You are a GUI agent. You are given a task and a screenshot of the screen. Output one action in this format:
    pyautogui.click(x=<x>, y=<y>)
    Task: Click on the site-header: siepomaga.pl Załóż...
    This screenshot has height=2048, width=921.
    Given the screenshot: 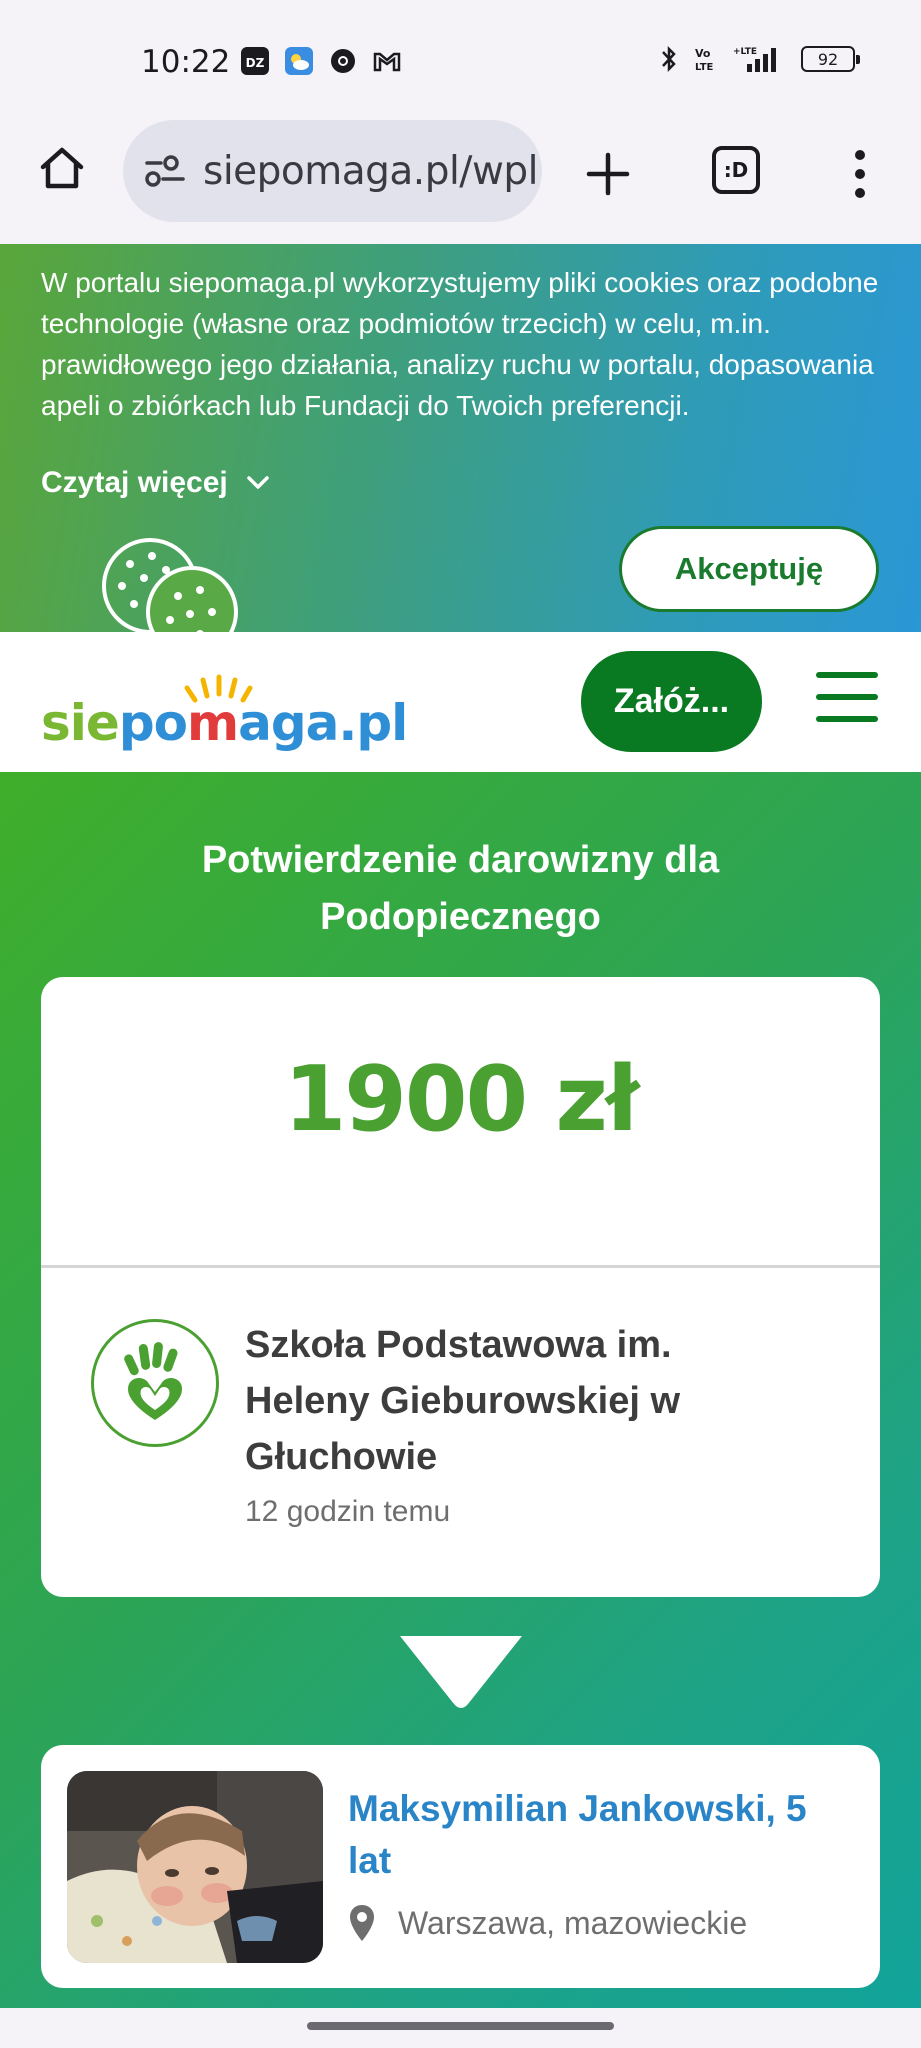 What is the action you would take?
    pyautogui.click(x=460, y=702)
    